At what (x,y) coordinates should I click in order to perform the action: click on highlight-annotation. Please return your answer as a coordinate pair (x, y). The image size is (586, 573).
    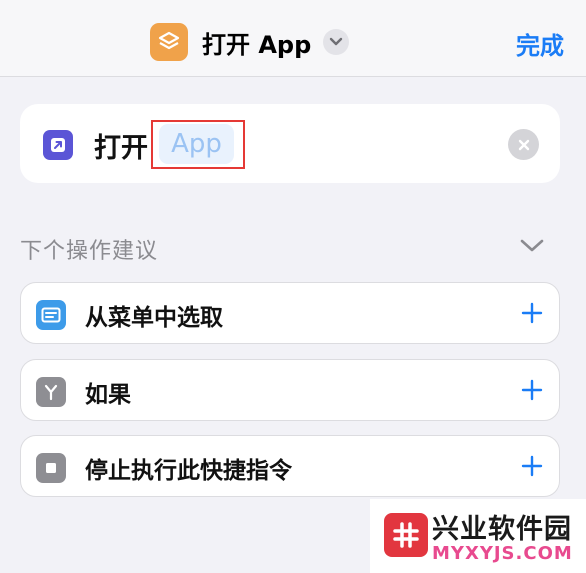
    Looking at the image, I should click on (198, 144).